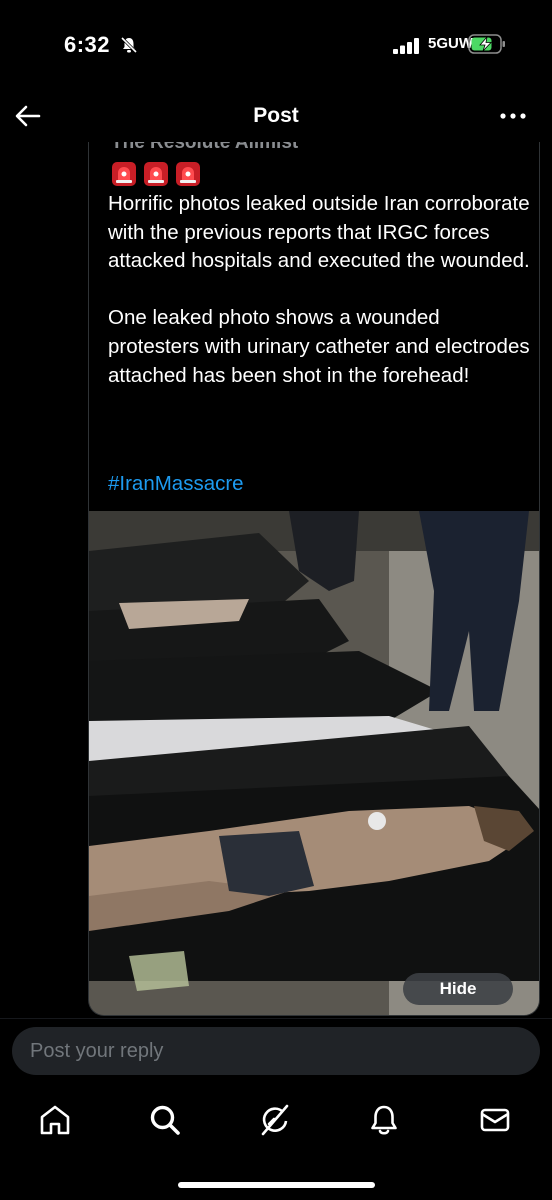 Image resolution: width=552 pixels, height=1200 pixels. Describe the element at coordinates (129, 45) in the screenshot. I see `mute-icon` at that location.